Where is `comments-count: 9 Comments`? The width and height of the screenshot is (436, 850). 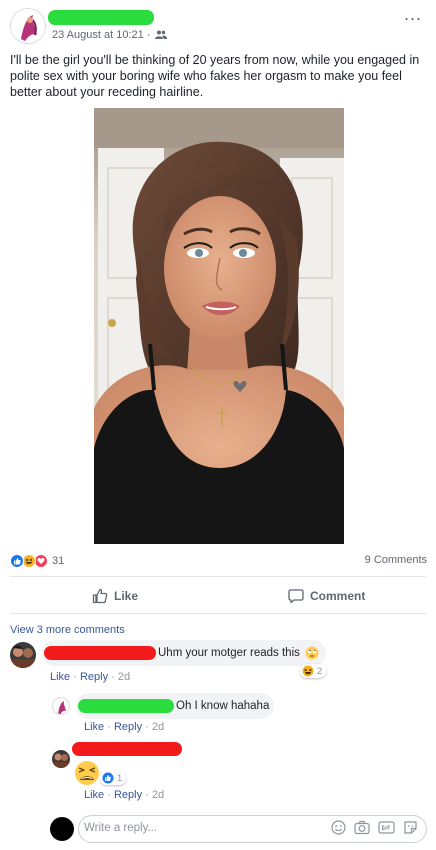
comments-count: 9 Comments is located at coordinates (396, 560).